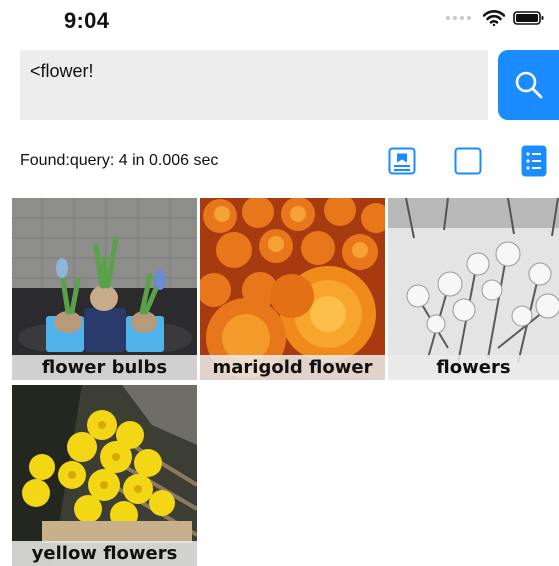 The width and height of the screenshot is (559, 566). Describe the element at coordinates (87, 20) in the screenshot. I see `status-time: 9:04` at that location.